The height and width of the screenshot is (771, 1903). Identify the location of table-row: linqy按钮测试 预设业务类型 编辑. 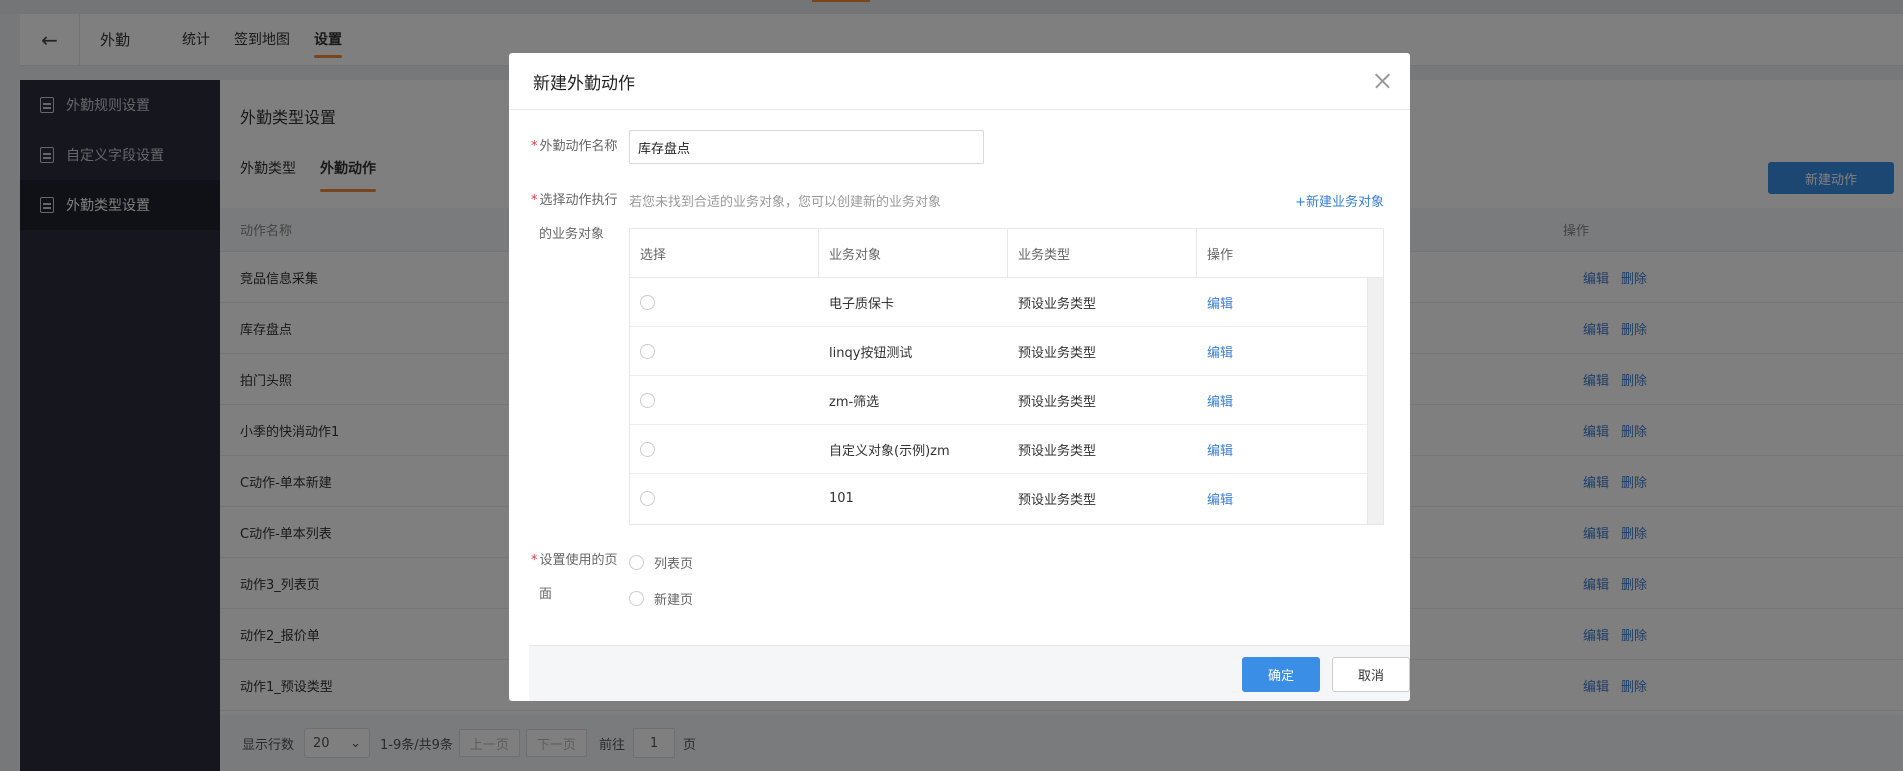
(999, 351).